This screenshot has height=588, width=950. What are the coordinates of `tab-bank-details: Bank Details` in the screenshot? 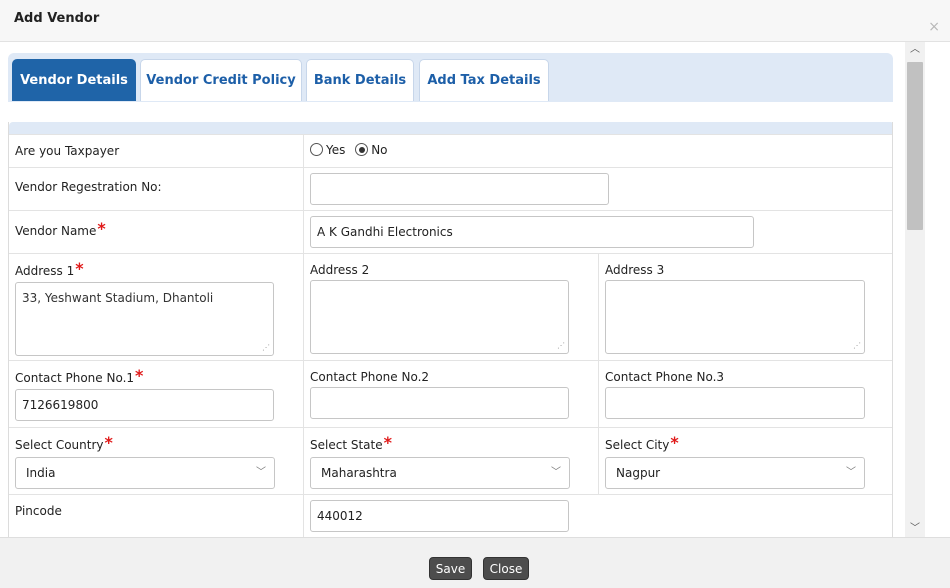 It's located at (360, 80).